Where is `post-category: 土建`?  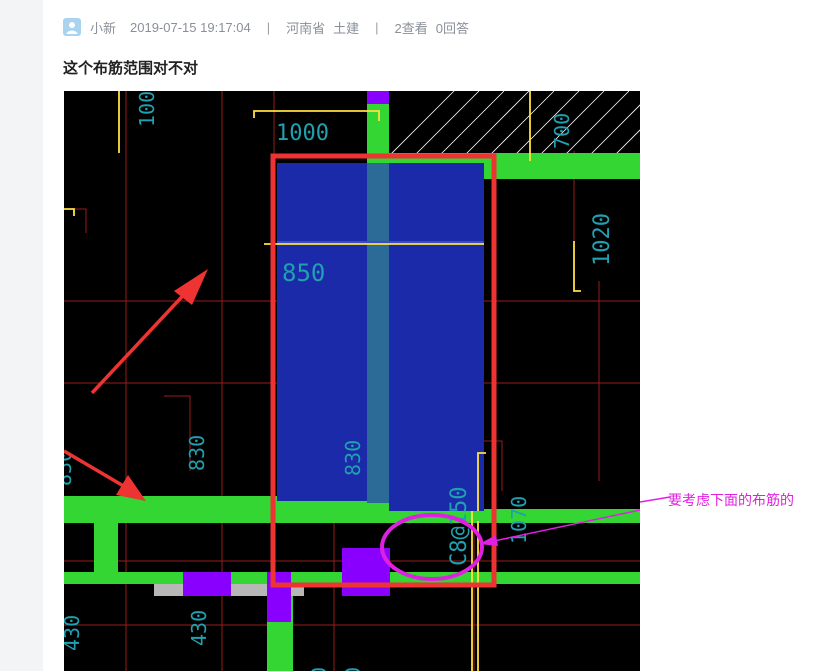 post-category: 土建 is located at coordinates (346, 27).